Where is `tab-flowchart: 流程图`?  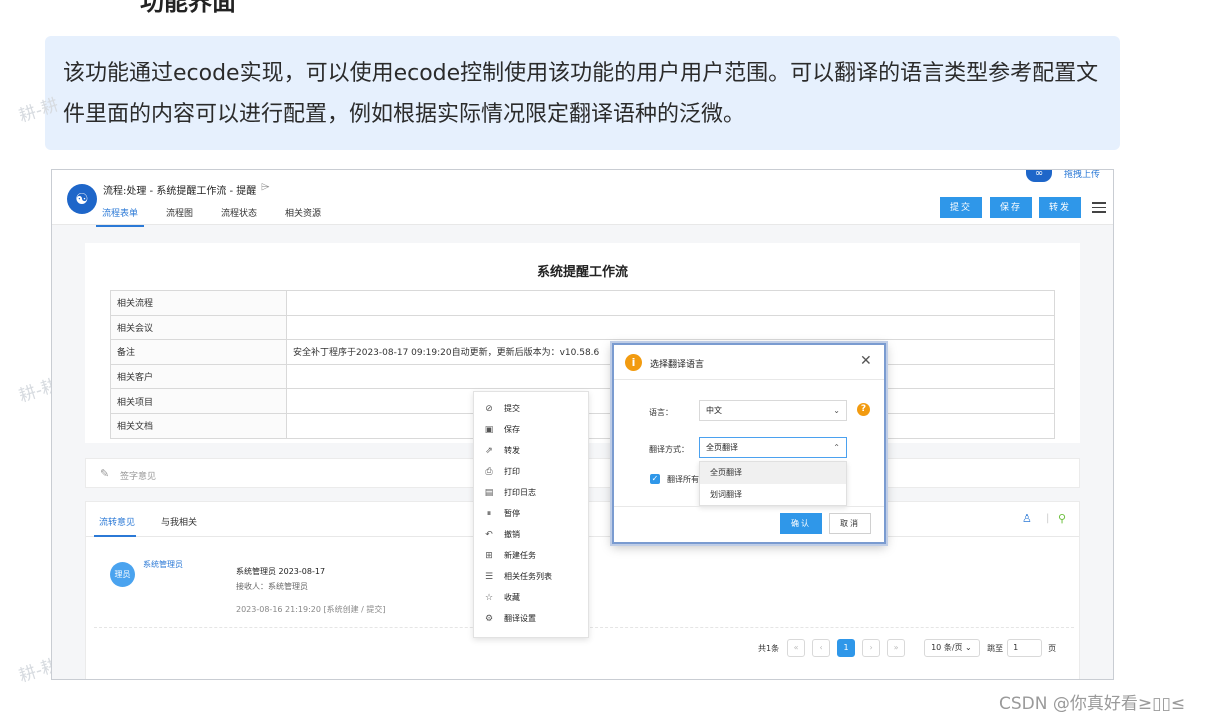
tab-flowchart: 流程图 is located at coordinates (179, 215).